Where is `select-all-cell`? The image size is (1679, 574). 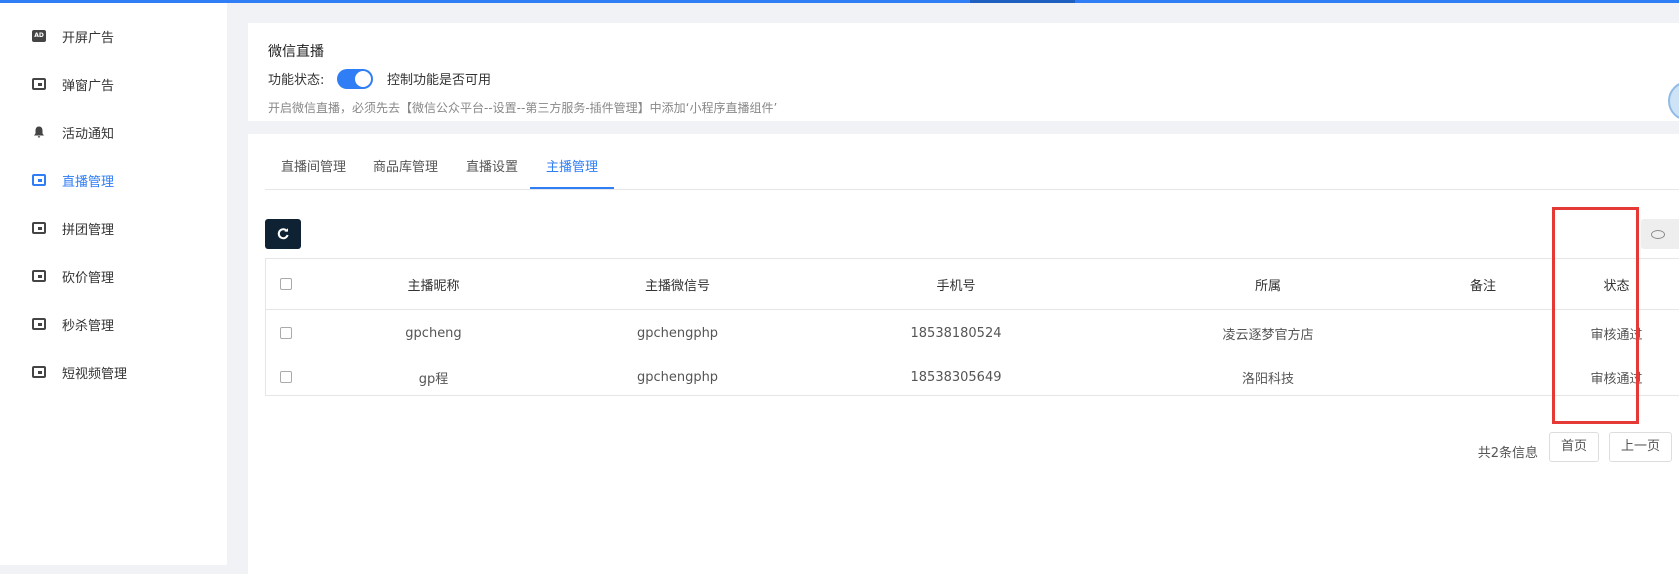 select-all-cell is located at coordinates (286, 284).